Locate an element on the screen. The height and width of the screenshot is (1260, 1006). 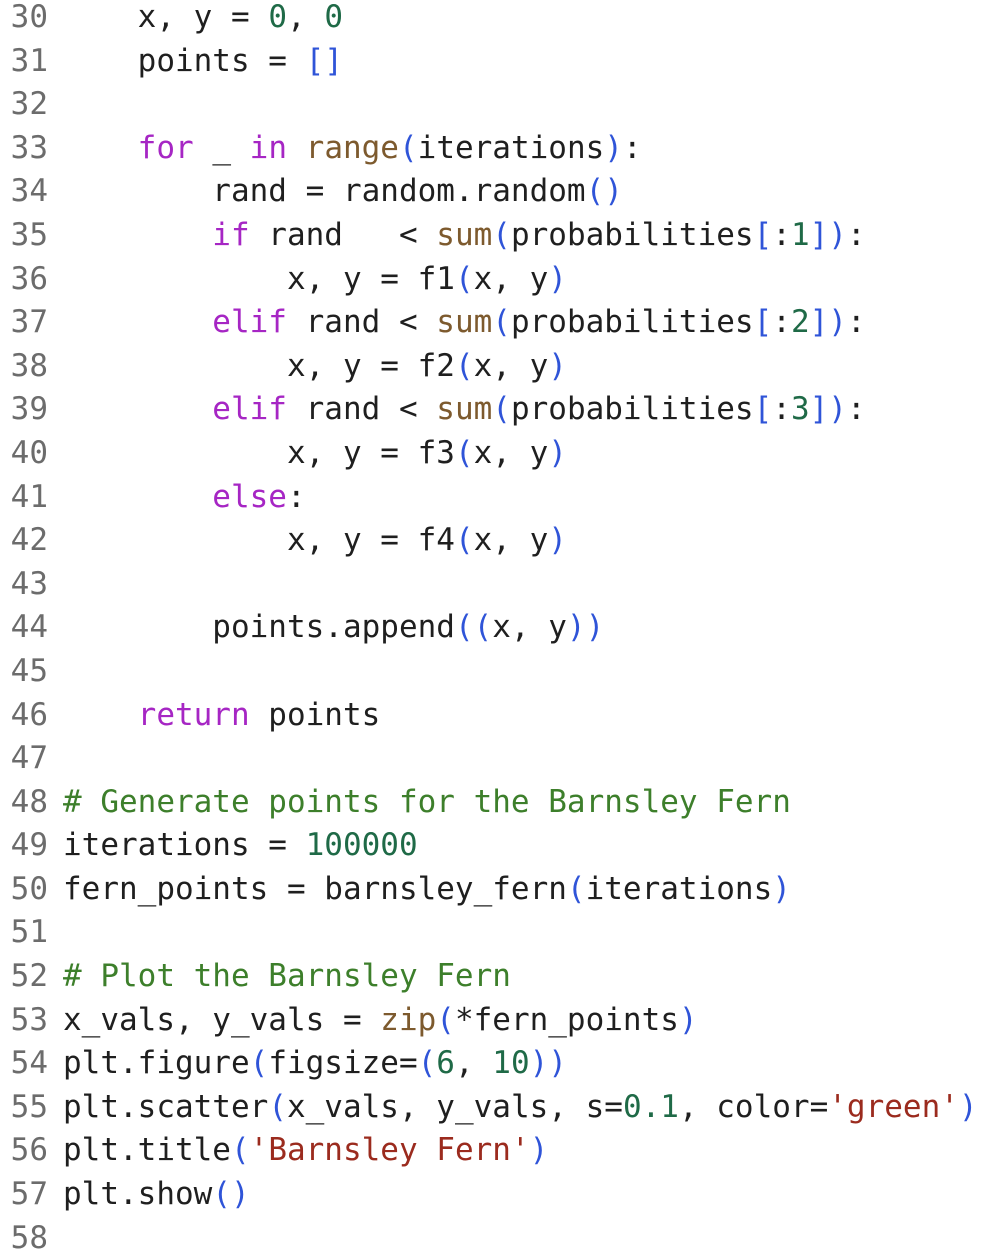
code-line: 39 elif rand < sum(probabilities[:3]): is located at coordinates (503, 410).